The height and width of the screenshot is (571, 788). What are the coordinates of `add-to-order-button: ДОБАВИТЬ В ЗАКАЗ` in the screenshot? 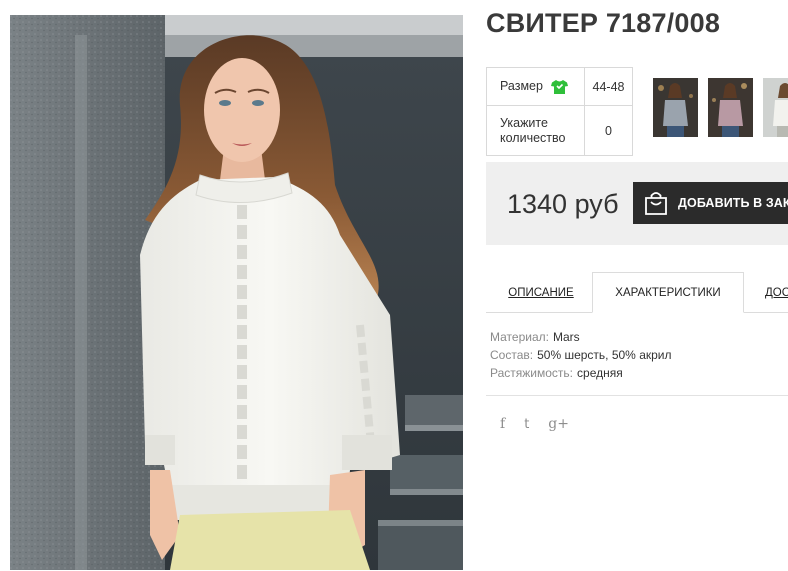 It's located at (710, 203).